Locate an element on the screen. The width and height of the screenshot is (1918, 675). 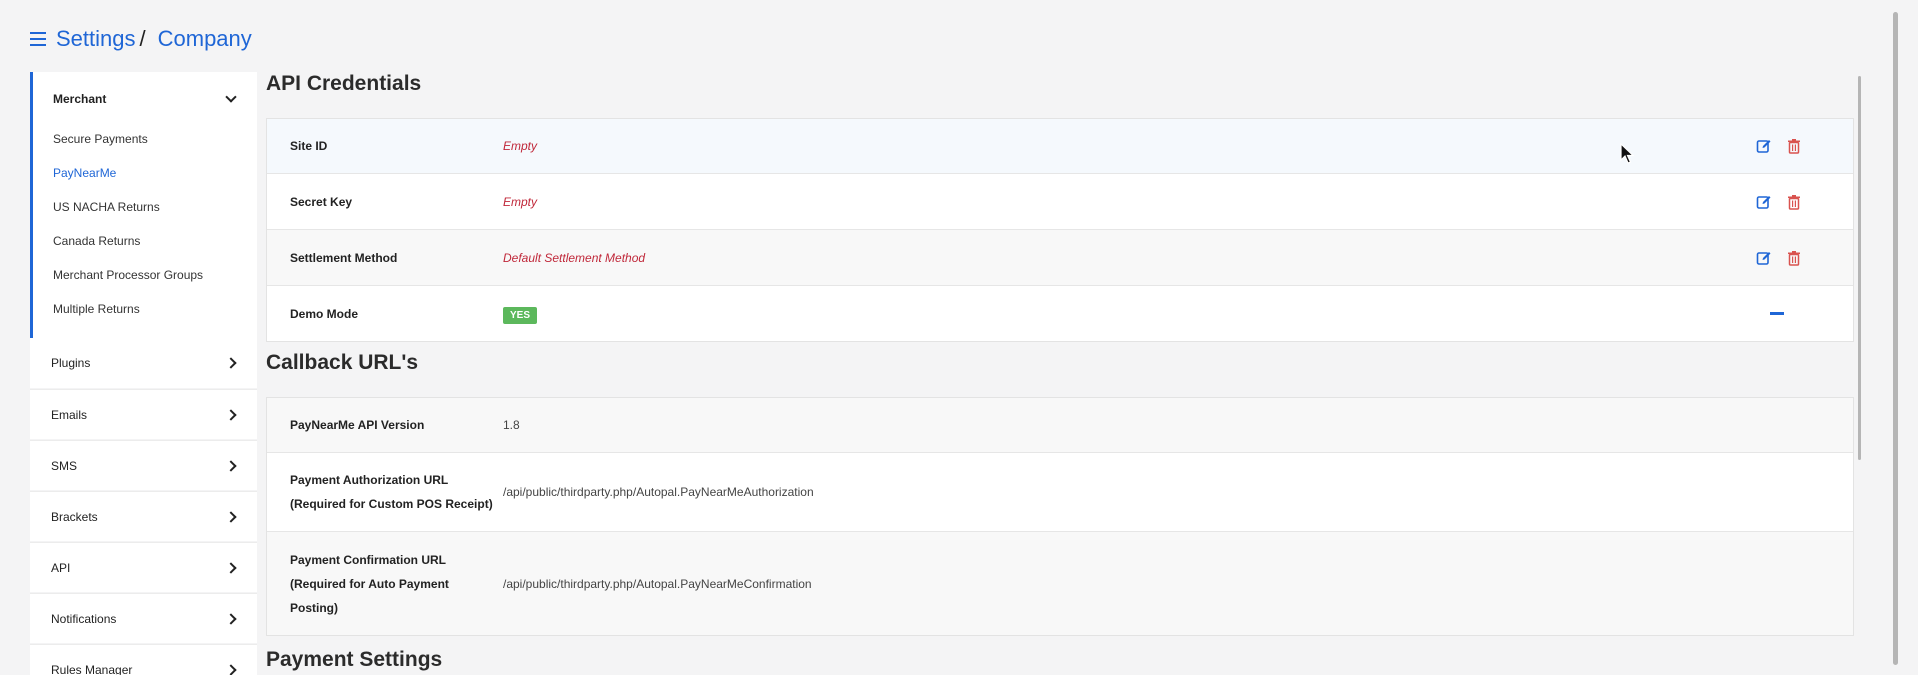
setting-label-line: Payment Authorization URL is located at coordinates (369, 480).